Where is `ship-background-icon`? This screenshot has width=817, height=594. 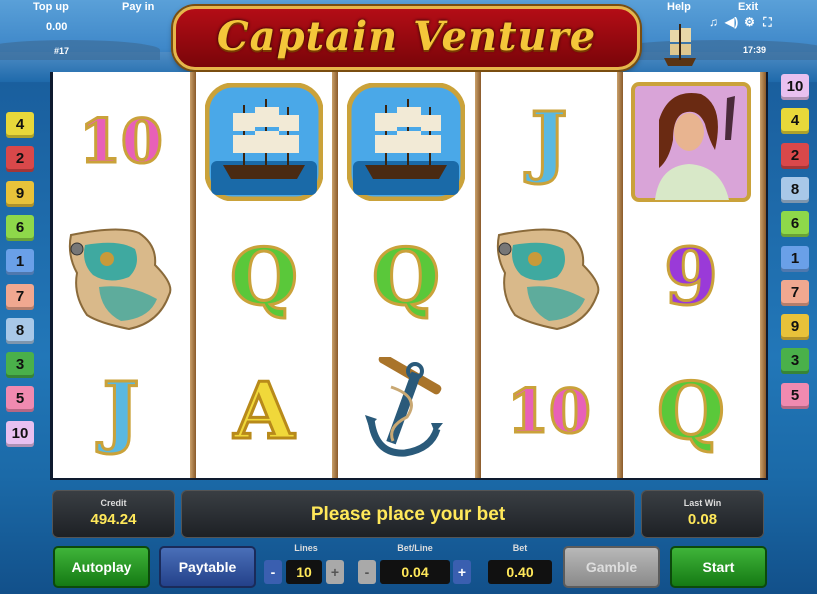 ship-background-icon is located at coordinates (680, 45).